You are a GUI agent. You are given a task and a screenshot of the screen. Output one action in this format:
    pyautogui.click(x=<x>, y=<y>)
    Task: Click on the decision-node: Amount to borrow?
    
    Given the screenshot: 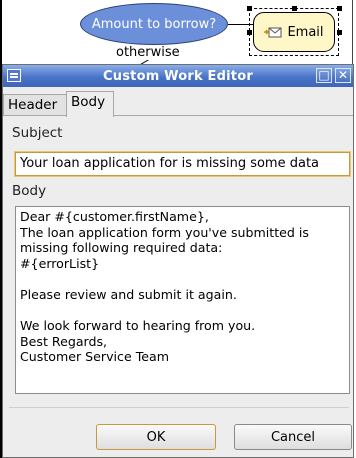 What is the action you would take?
    pyautogui.click(x=154, y=24)
    